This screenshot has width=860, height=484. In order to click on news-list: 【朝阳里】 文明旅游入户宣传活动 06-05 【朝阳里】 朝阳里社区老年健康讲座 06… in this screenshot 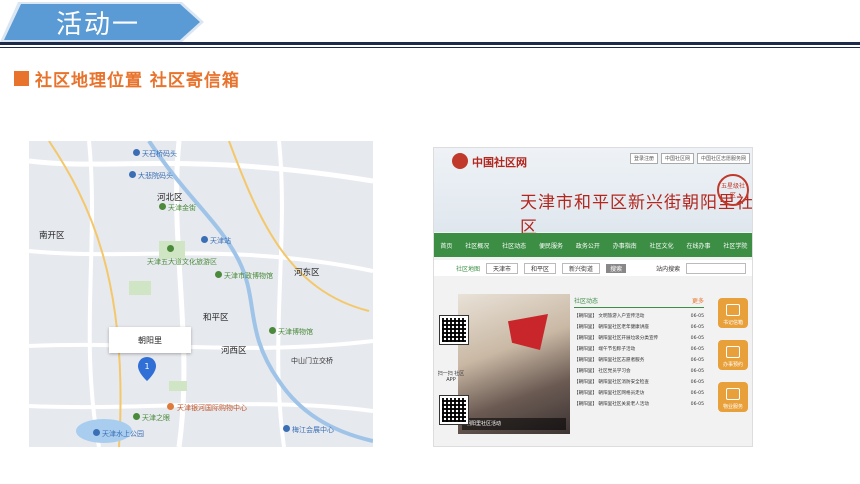, I will do `click(639, 360)`.